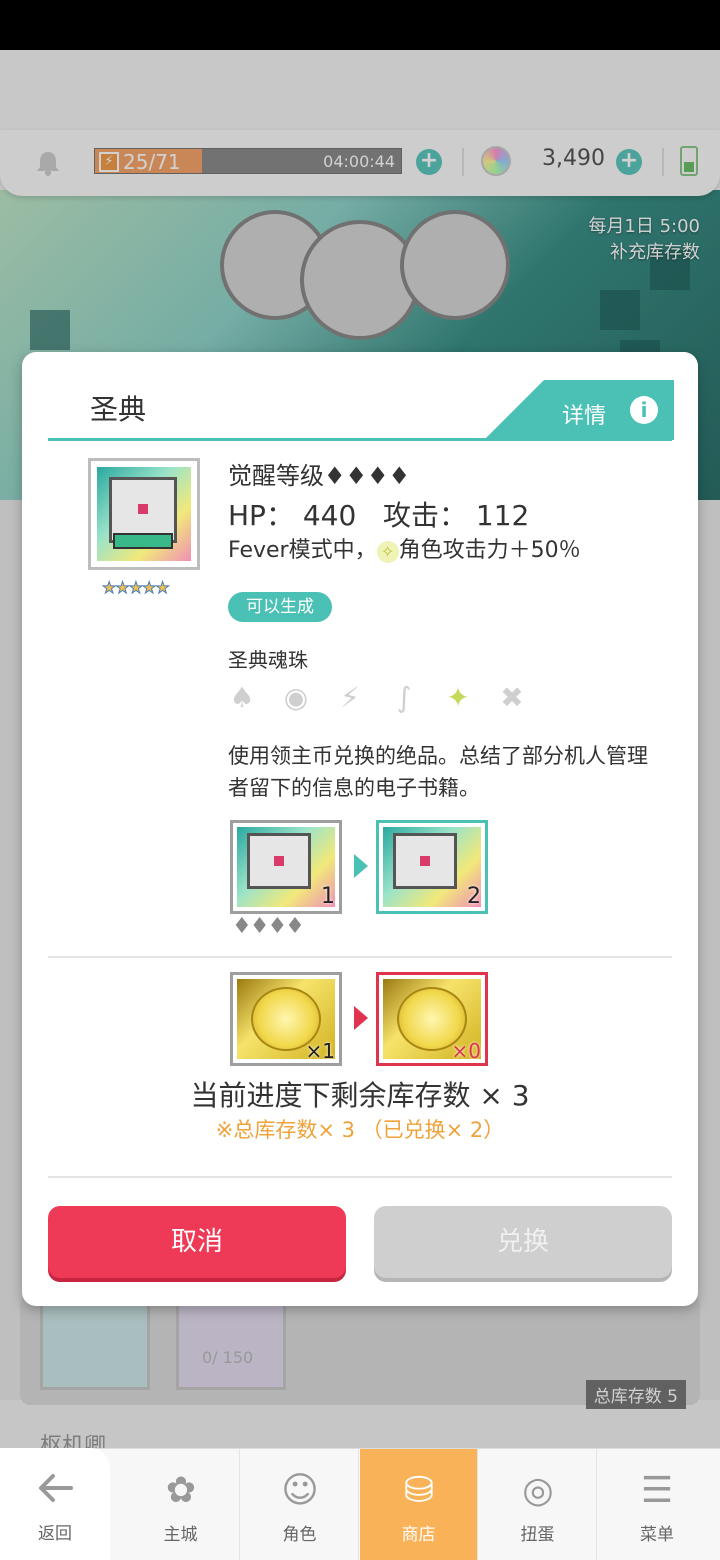 This screenshot has width=720, height=1560. What do you see at coordinates (644, 410) in the screenshot?
I see `info-icon: i` at bounding box center [644, 410].